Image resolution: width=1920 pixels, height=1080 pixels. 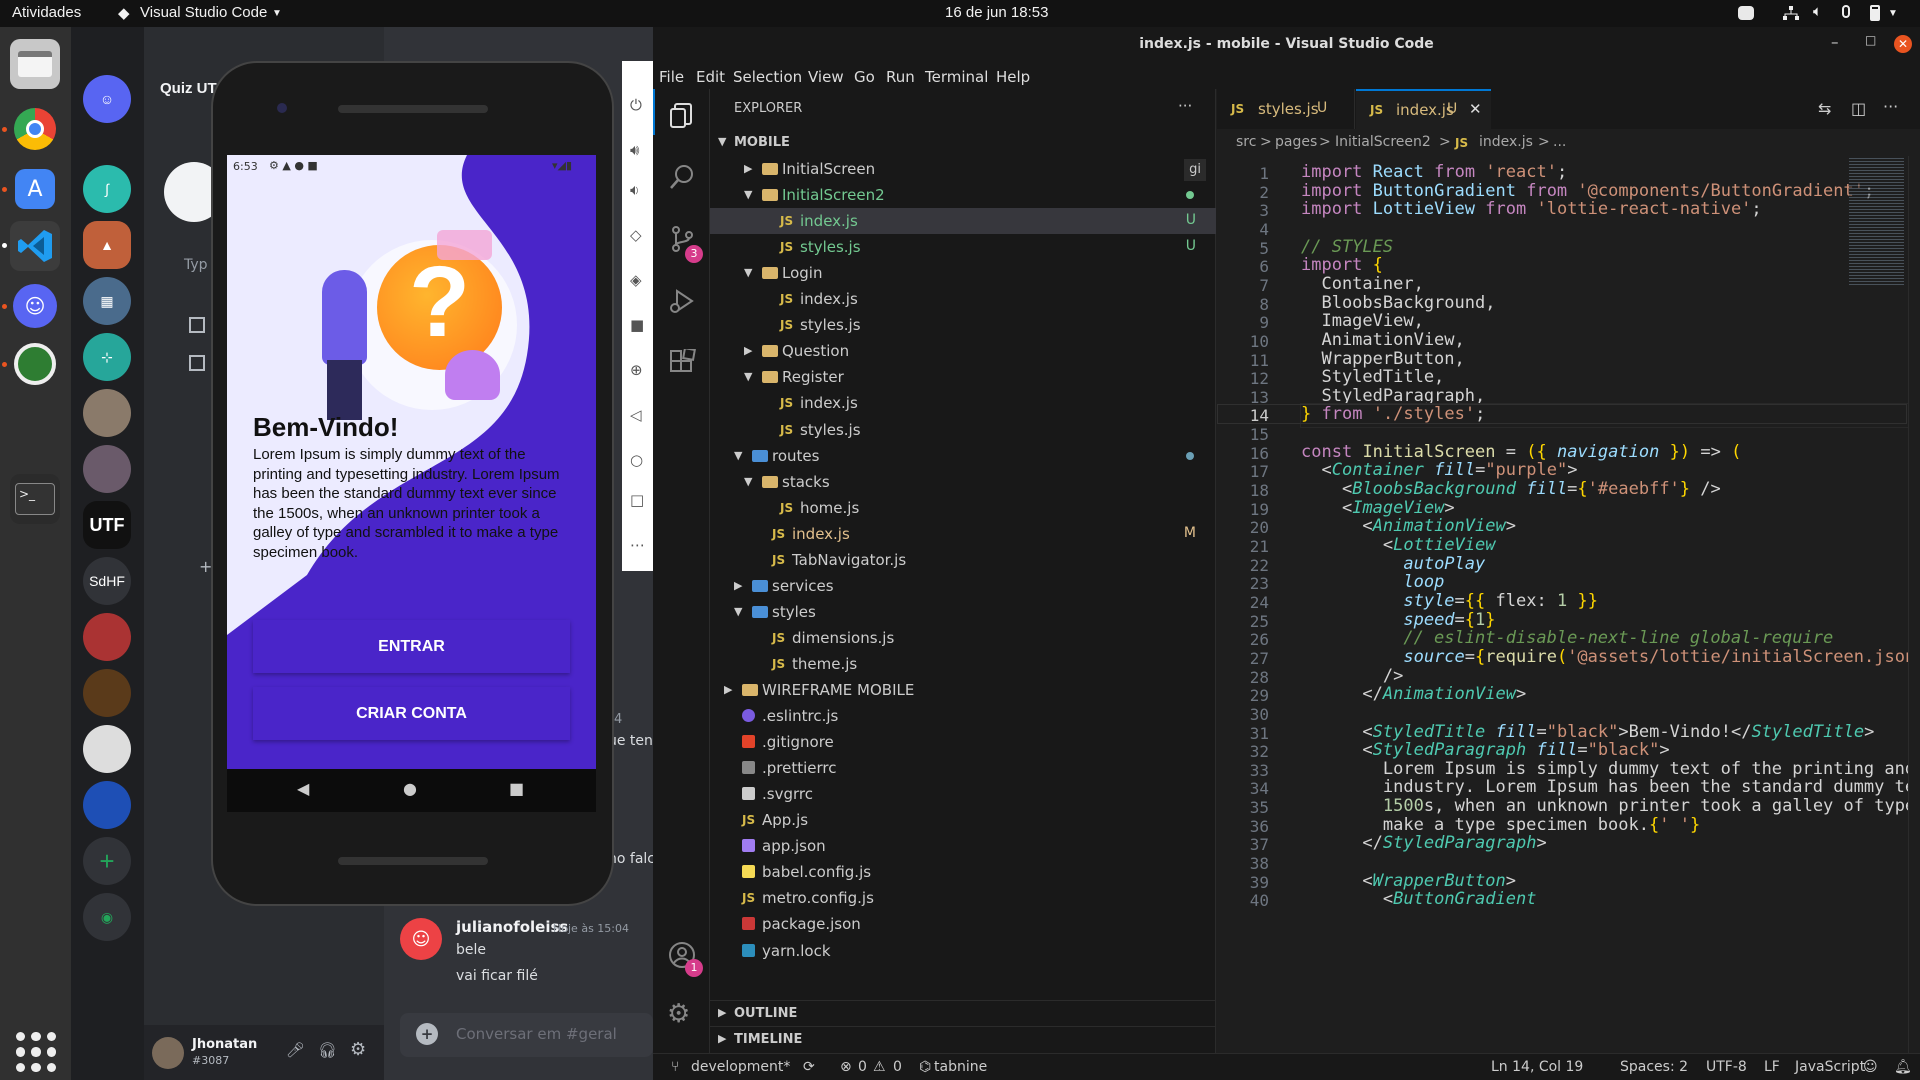 What do you see at coordinates (35, 64) in the screenshot?
I see `files-app-icon` at bounding box center [35, 64].